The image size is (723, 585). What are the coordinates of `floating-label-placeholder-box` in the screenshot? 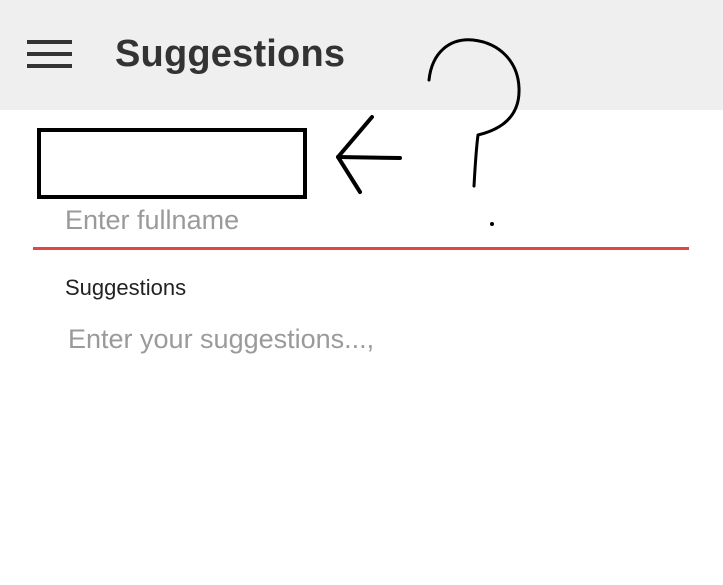 It's located at (172, 163).